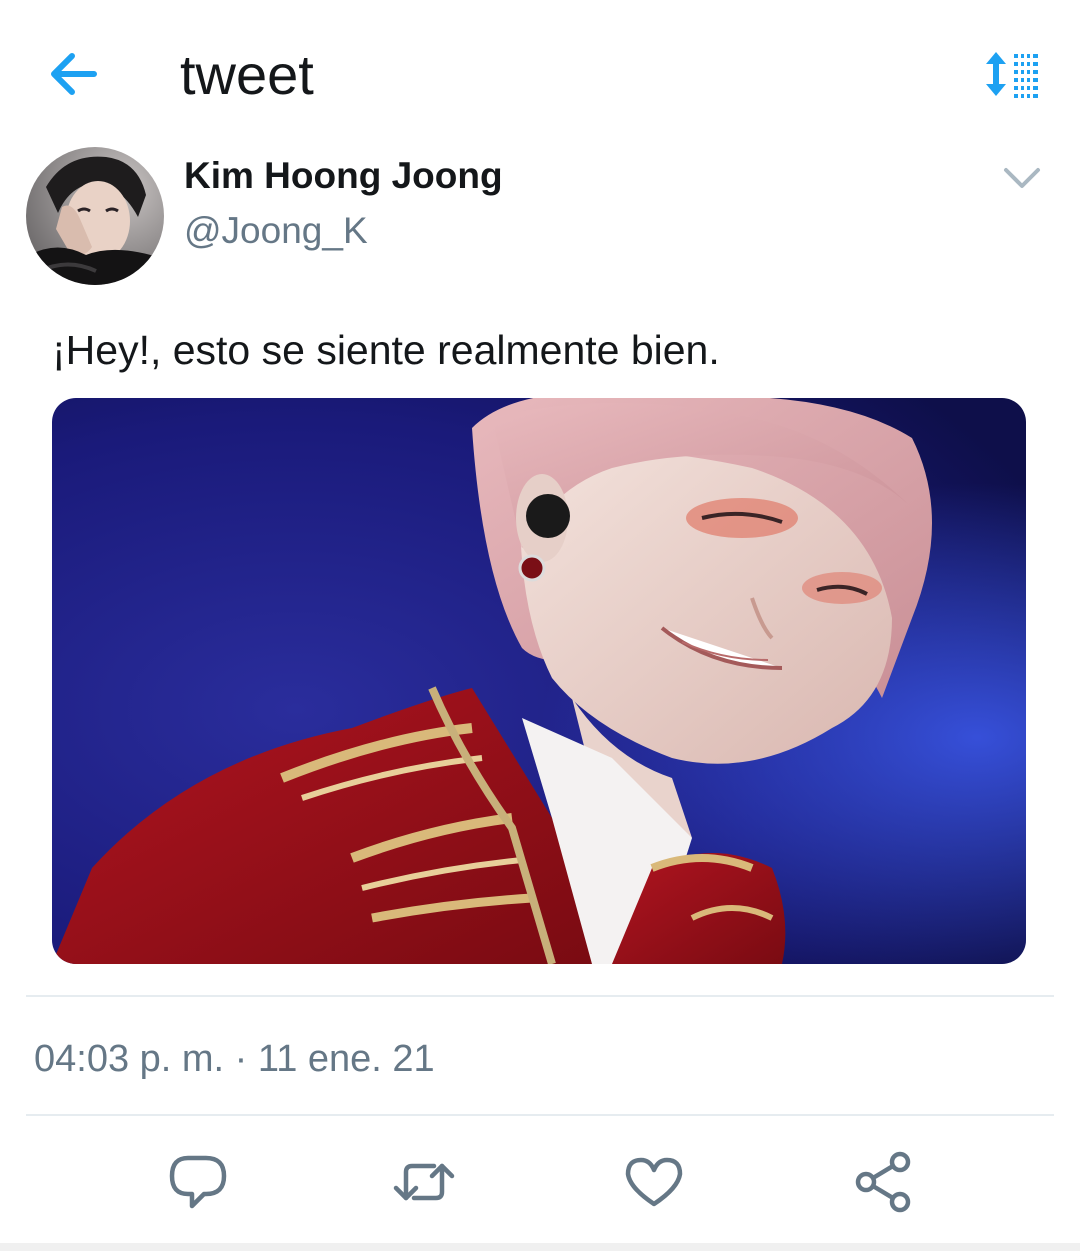  I want to click on page-title: tweet, so click(247, 74).